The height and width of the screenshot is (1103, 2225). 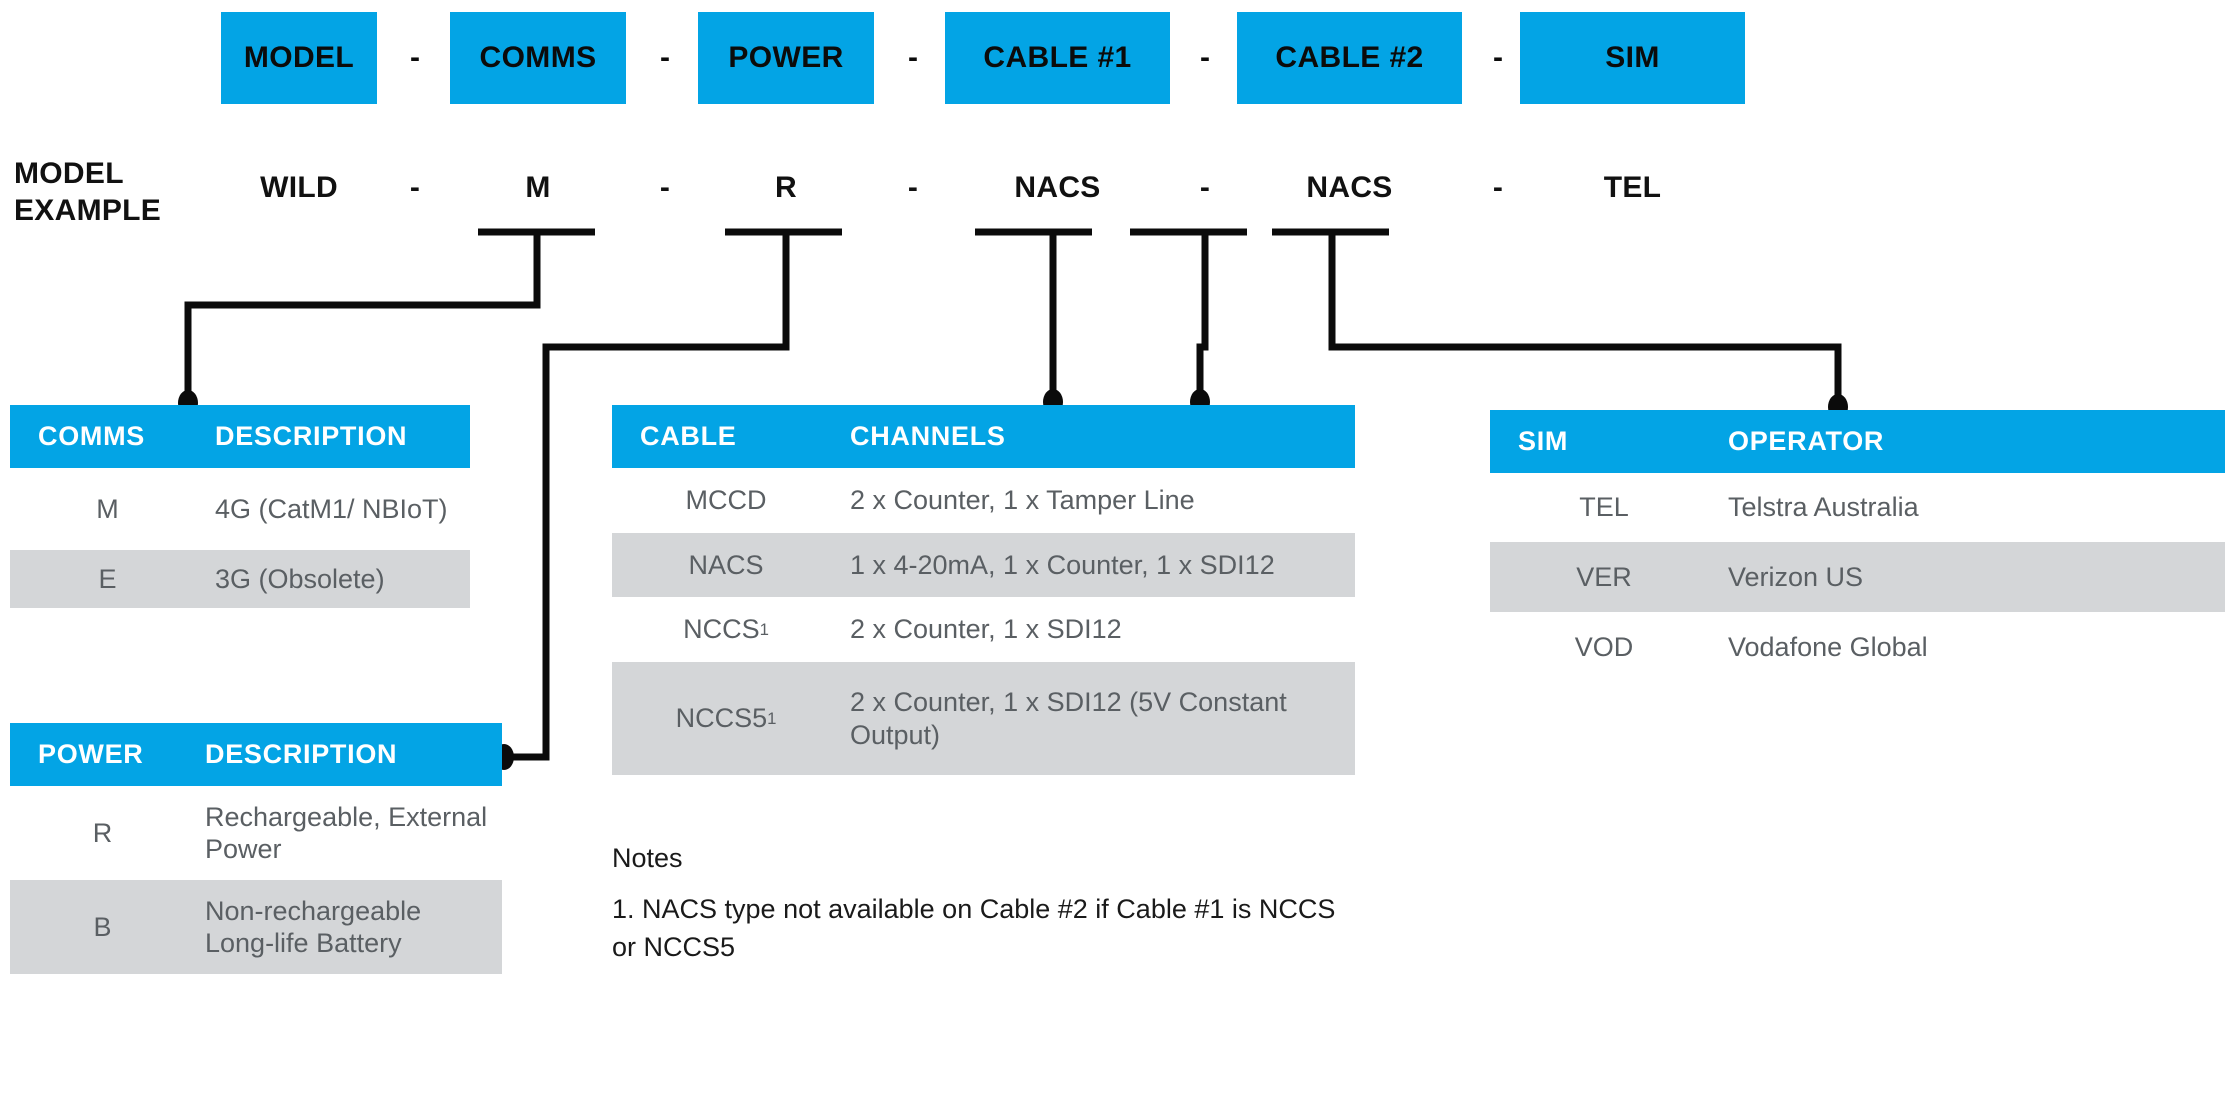 What do you see at coordinates (1604, 646) in the screenshot?
I see `sim-row-code: VOD` at bounding box center [1604, 646].